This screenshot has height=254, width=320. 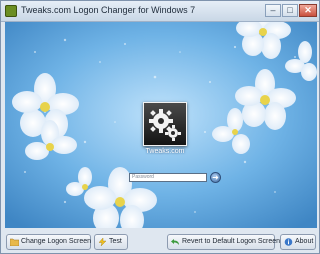 I want to click on close-button: ✕, so click(x=308, y=10).